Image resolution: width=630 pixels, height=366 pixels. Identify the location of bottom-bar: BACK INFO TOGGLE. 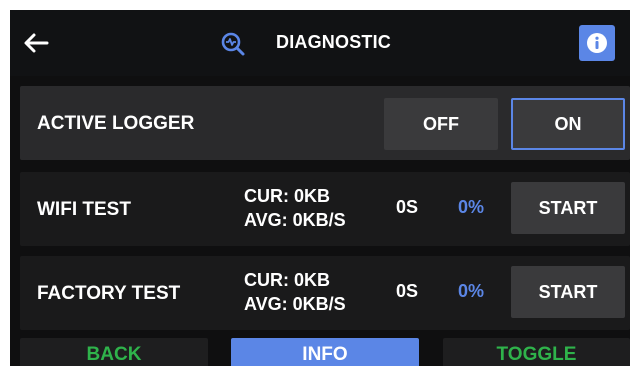
(320, 352).